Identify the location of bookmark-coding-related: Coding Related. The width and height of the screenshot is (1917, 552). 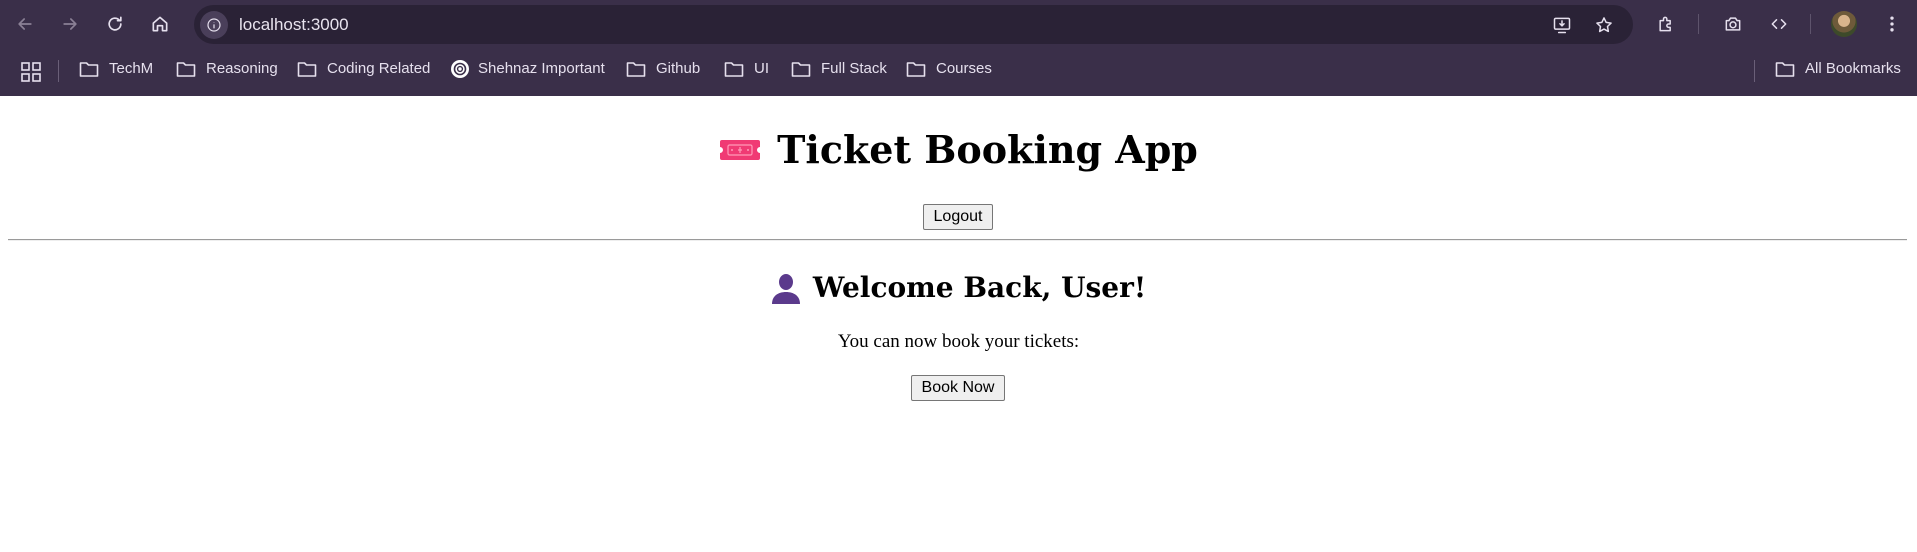
(363, 69).